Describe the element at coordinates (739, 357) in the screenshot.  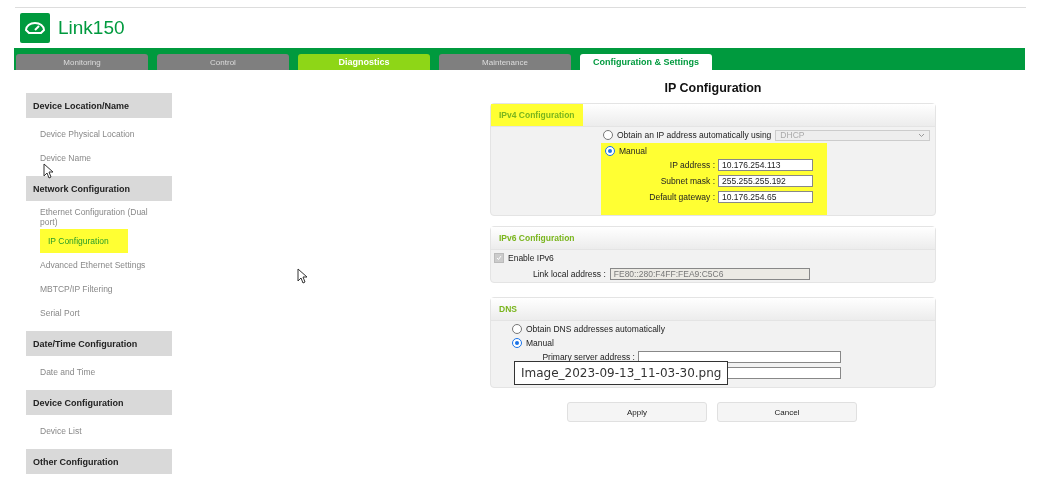
I see `input-field` at that location.